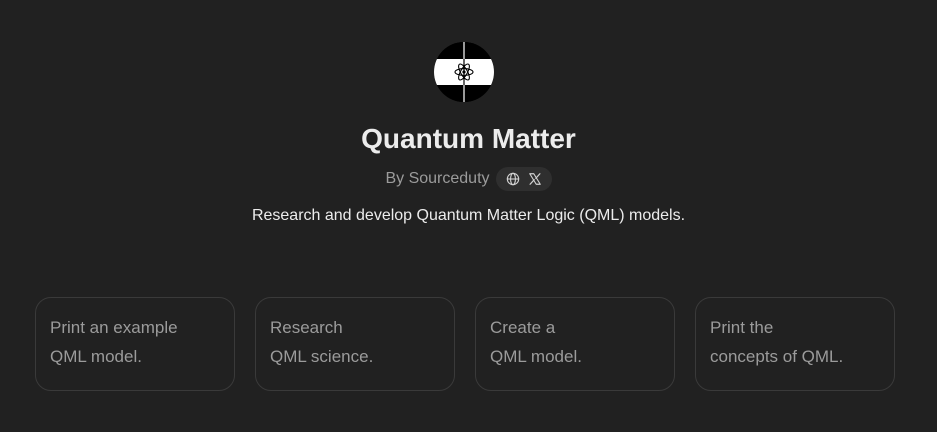  I want to click on starter-card: Research QML science., so click(355, 344).